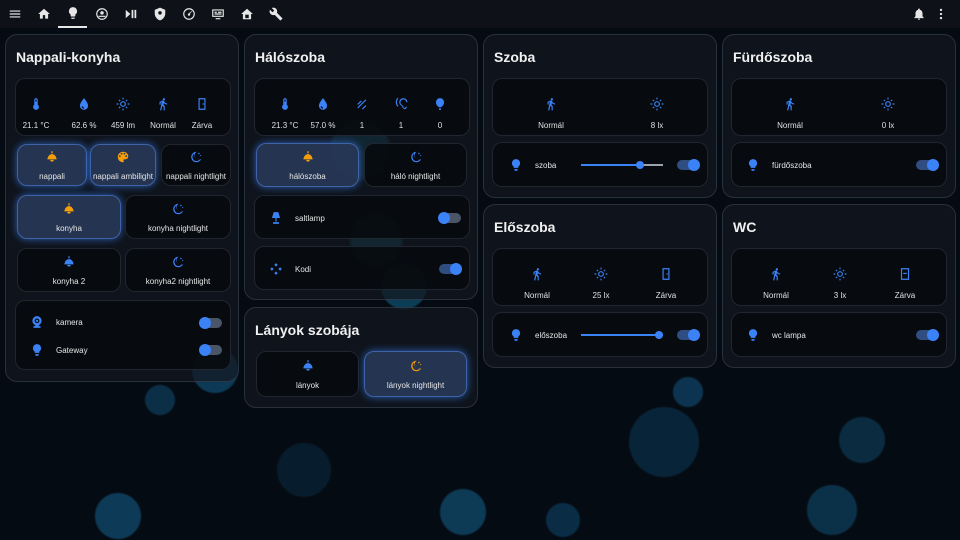 The image size is (960, 540). What do you see at coordinates (480, 14) in the screenshot?
I see `top-app-bar` at bounding box center [480, 14].